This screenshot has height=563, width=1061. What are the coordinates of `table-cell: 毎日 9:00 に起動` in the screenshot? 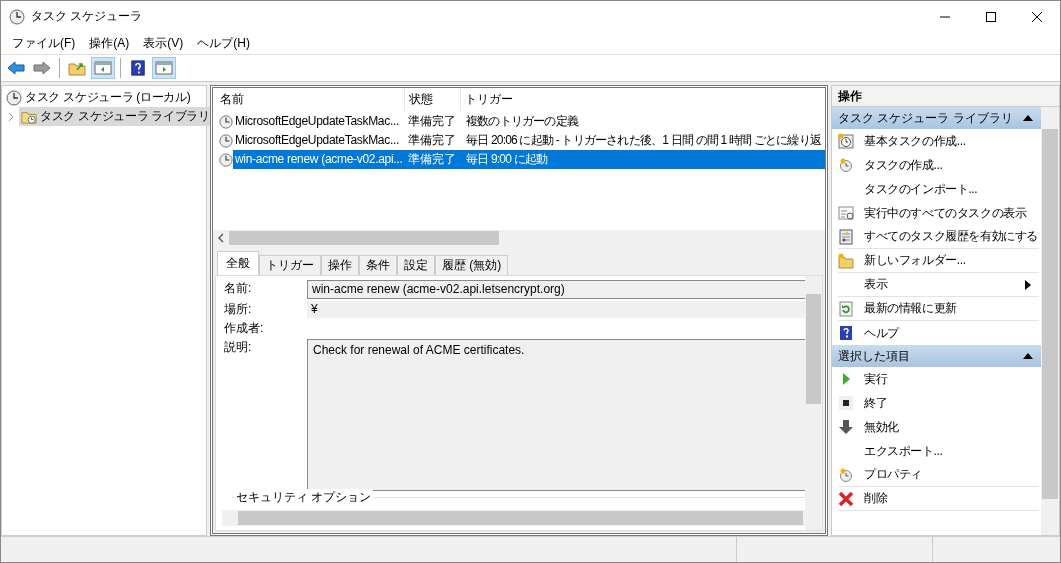 It's located at (643, 159).